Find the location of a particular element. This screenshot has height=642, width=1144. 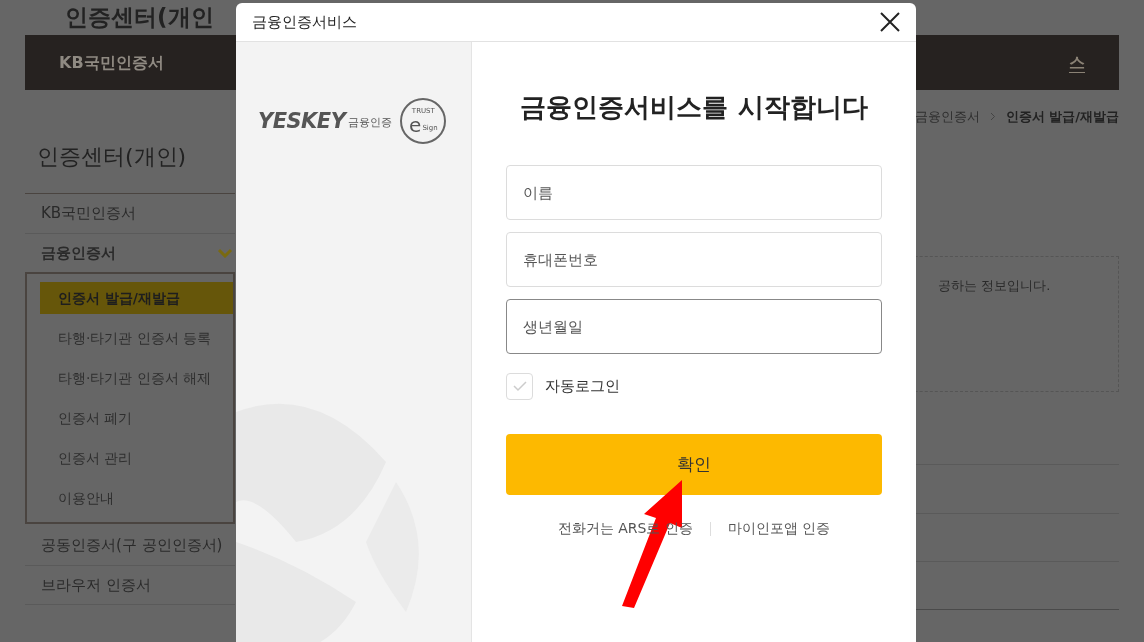

sidebar-title: 인증센터(개인) is located at coordinates (112, 157).